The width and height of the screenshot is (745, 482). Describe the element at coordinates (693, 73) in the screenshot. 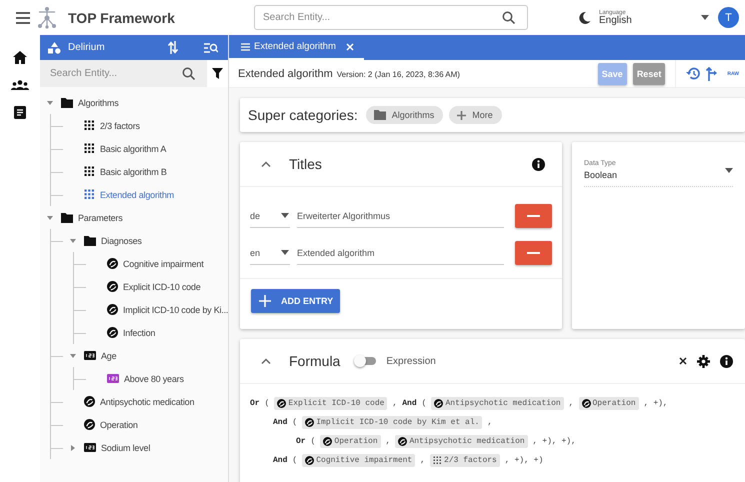

I see `history-icon` at that location.